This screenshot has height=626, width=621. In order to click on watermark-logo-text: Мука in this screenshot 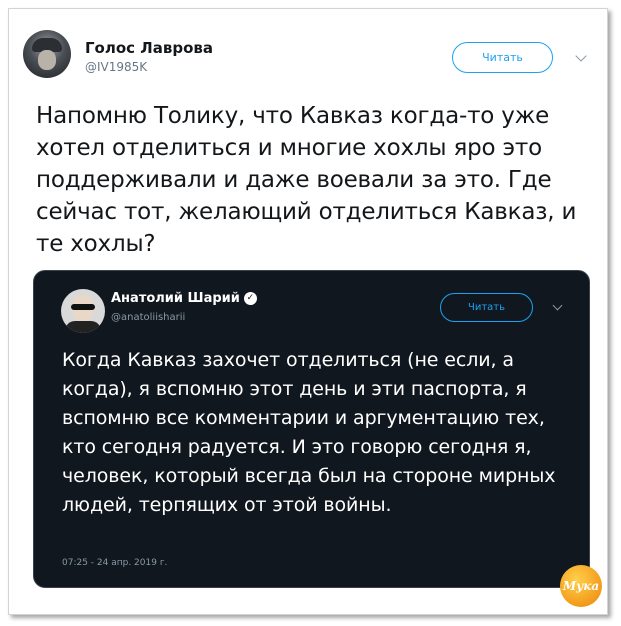, I will do `click(581, 586)`.